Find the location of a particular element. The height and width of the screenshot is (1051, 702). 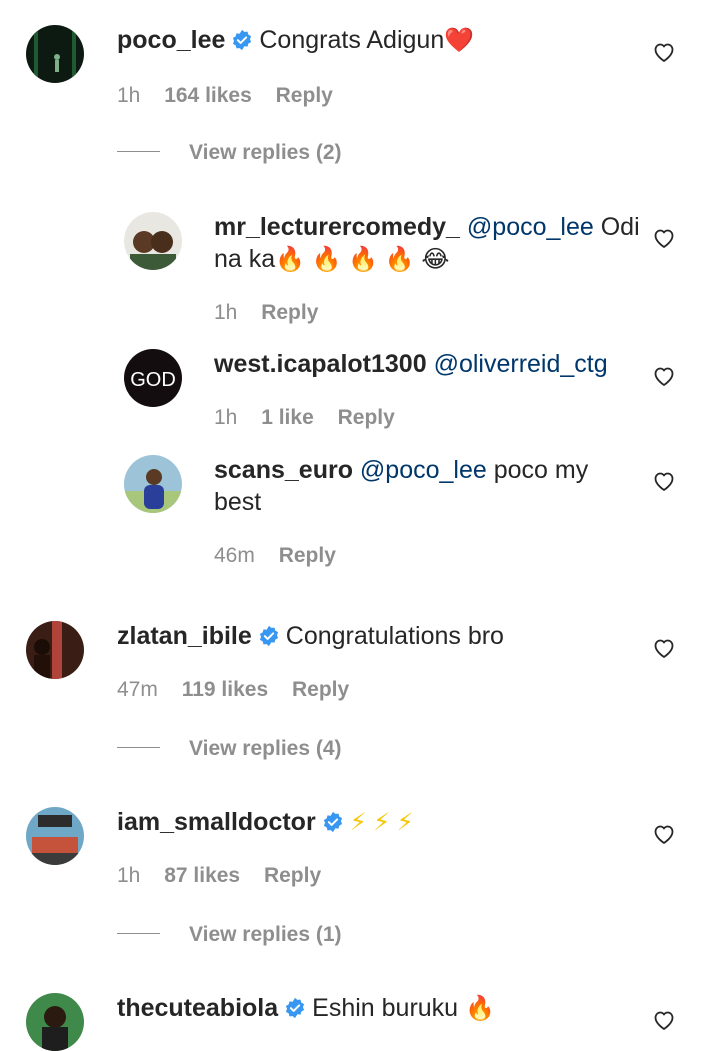

comment-meta: 1h 87 likes Reply is located at coordinates (228, 876).